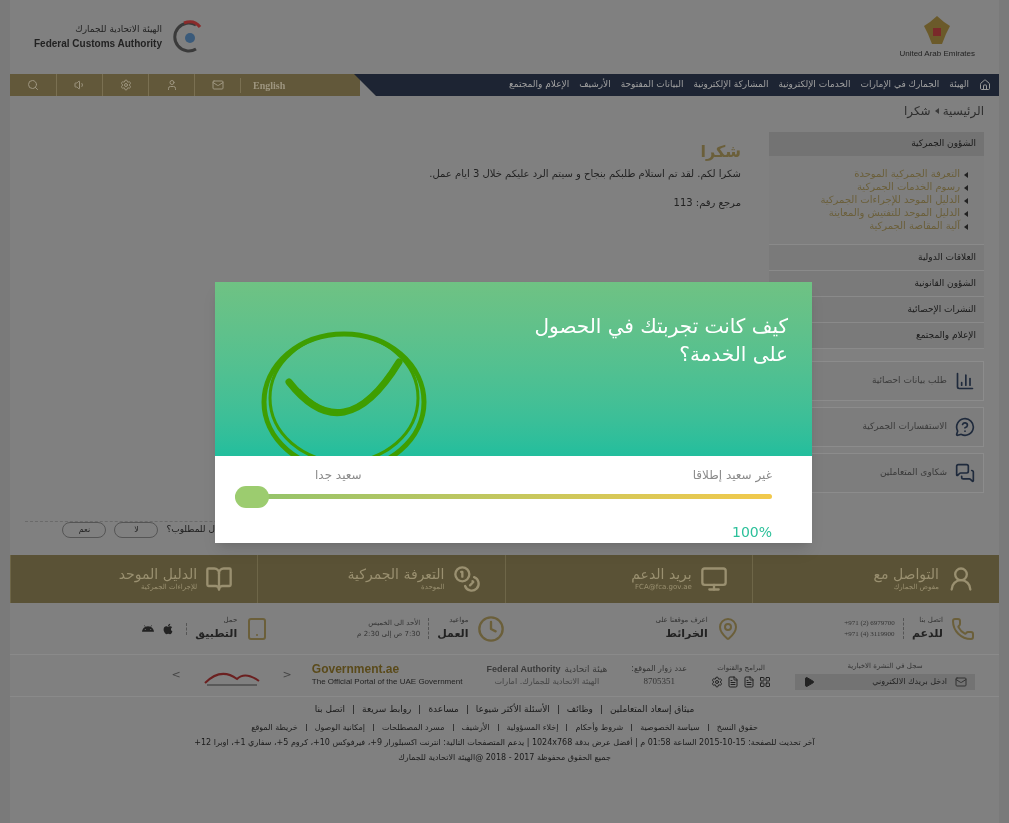 The image size is (1009, 823). I want to click on footer-link: حقوق النسخ, so click(737, 727).